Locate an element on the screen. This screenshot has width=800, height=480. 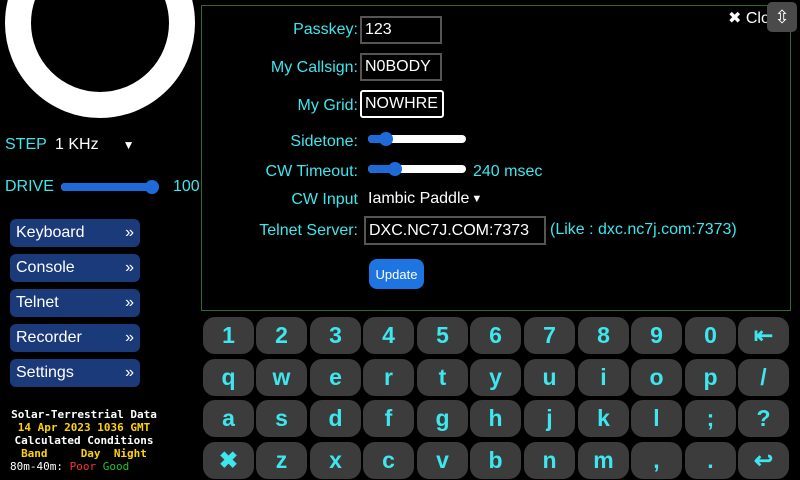
key-3-1: z is located at coordinates (281, 460).